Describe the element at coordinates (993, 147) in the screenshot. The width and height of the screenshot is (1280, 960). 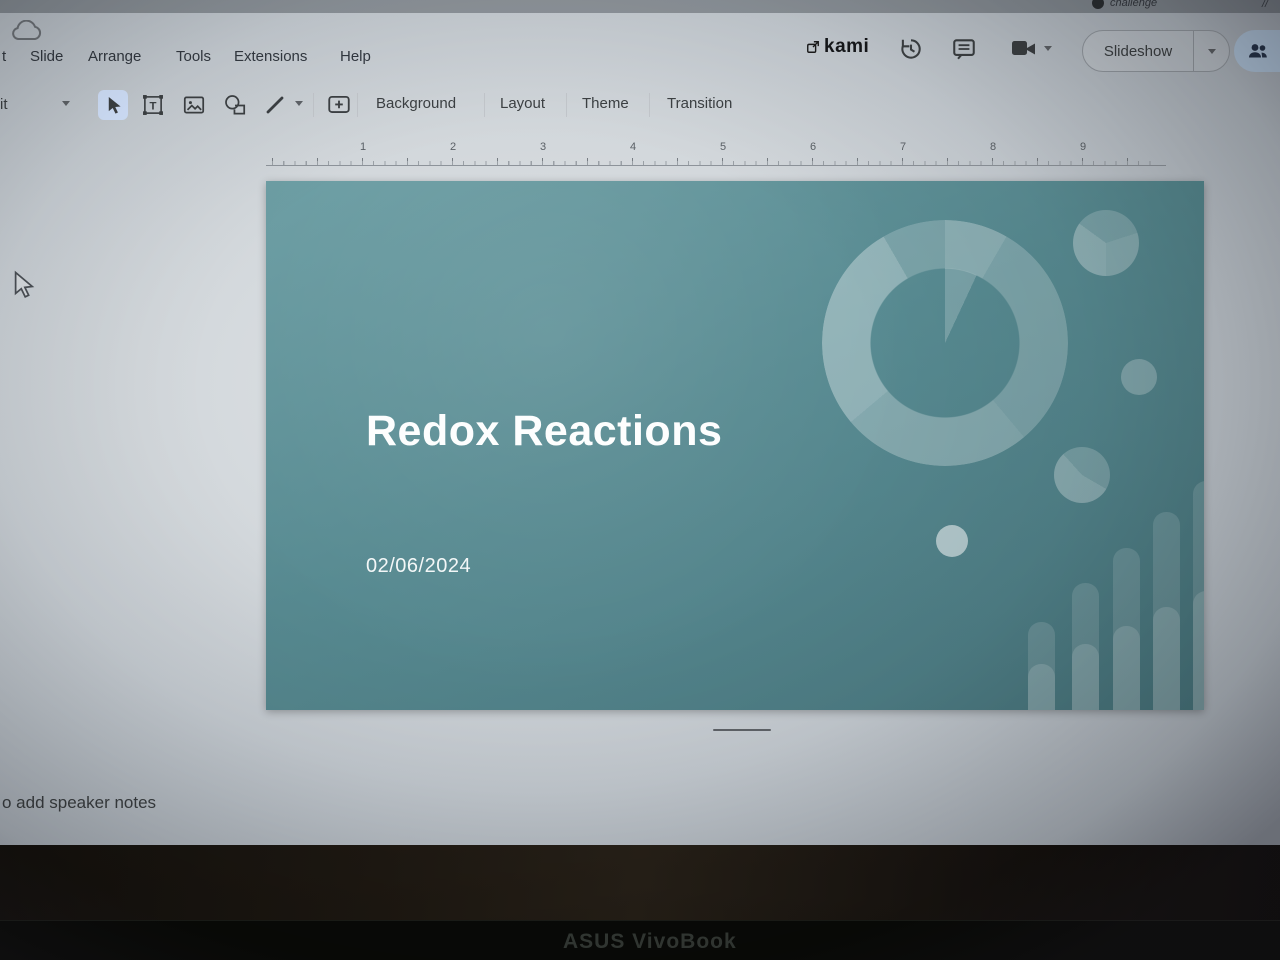
I see `ruler-number: 8` at that location.